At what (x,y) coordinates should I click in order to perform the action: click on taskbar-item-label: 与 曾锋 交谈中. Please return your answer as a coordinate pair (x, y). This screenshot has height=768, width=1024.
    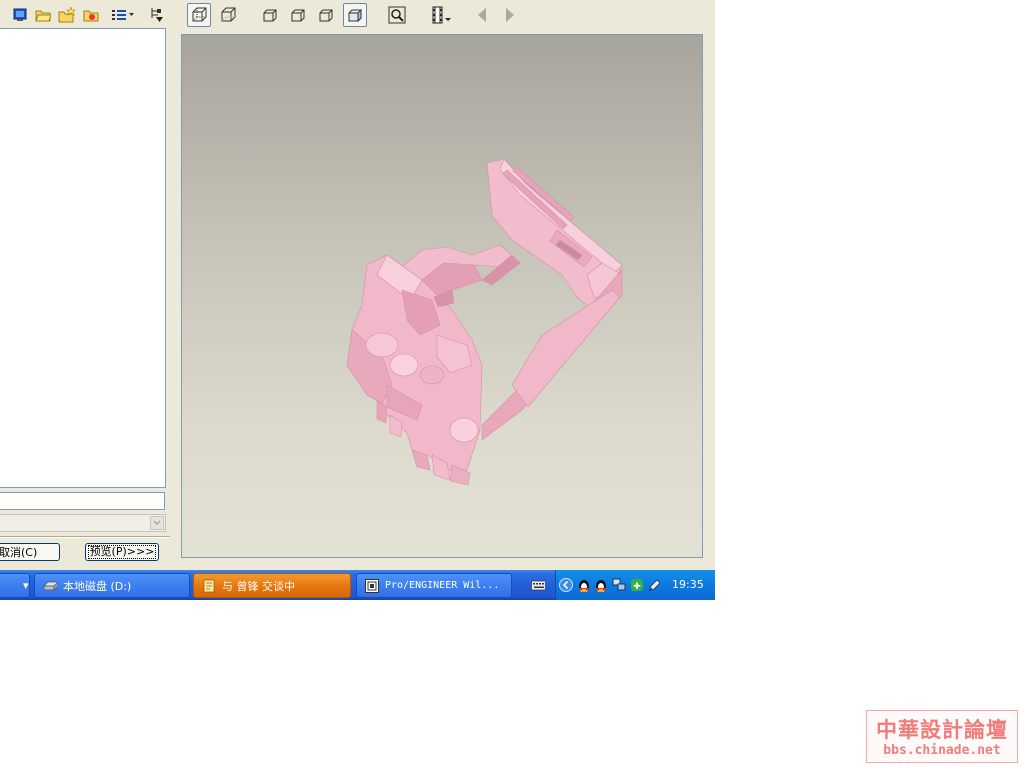
    Looking at the image, I should click on (258, 586).